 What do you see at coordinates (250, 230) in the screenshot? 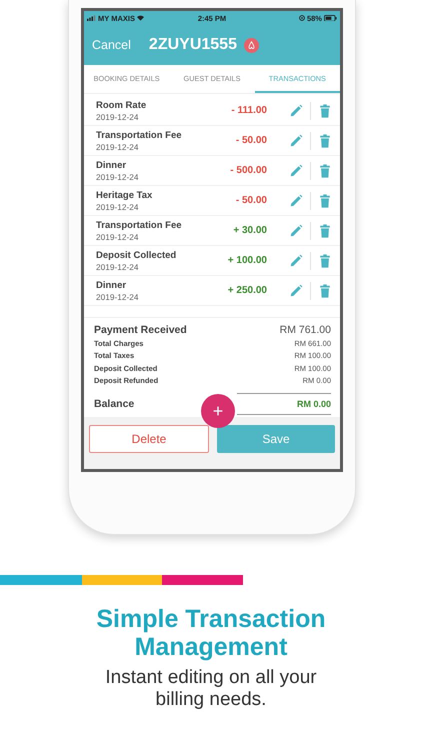
I see `transaction-amount: + 30.00` at bounding box center [250, 230].